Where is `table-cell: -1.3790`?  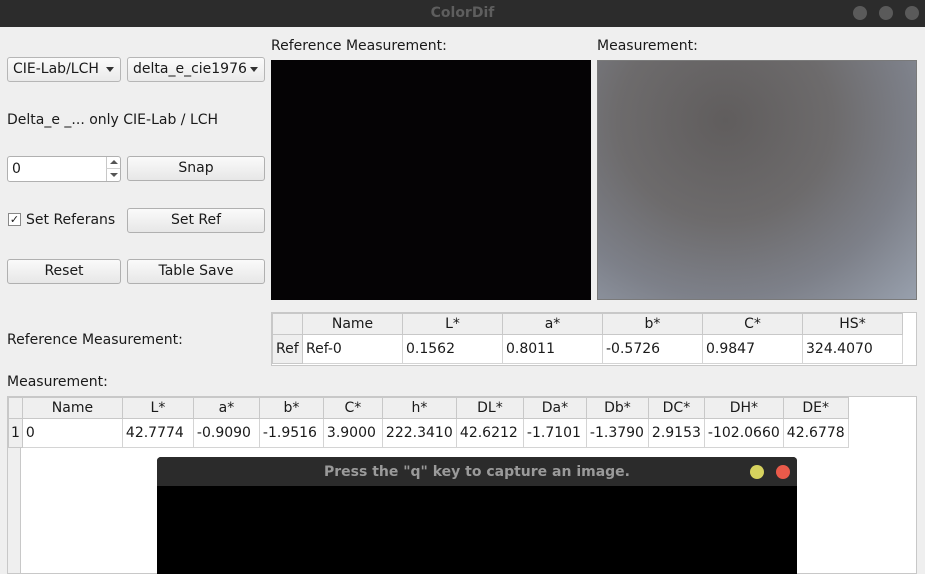
table-cell: -1.3790 is located at coordinates (617, 433).